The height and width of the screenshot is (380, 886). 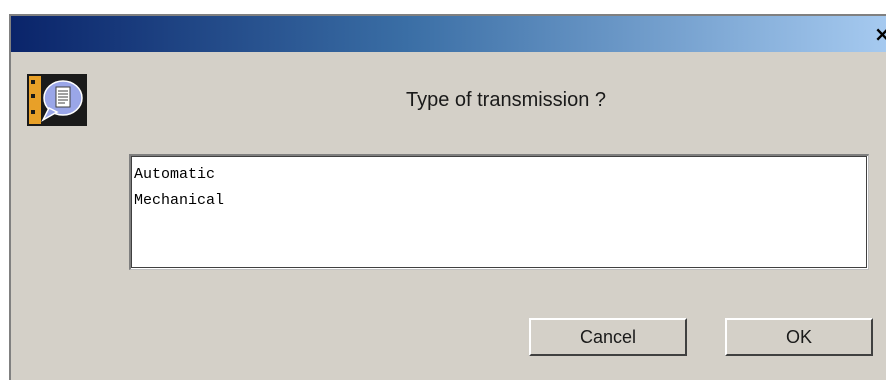 What do you see at coordinates (880, 34) in the screenshot?
I see `close-button: ×` at bounding box center [880, 34].